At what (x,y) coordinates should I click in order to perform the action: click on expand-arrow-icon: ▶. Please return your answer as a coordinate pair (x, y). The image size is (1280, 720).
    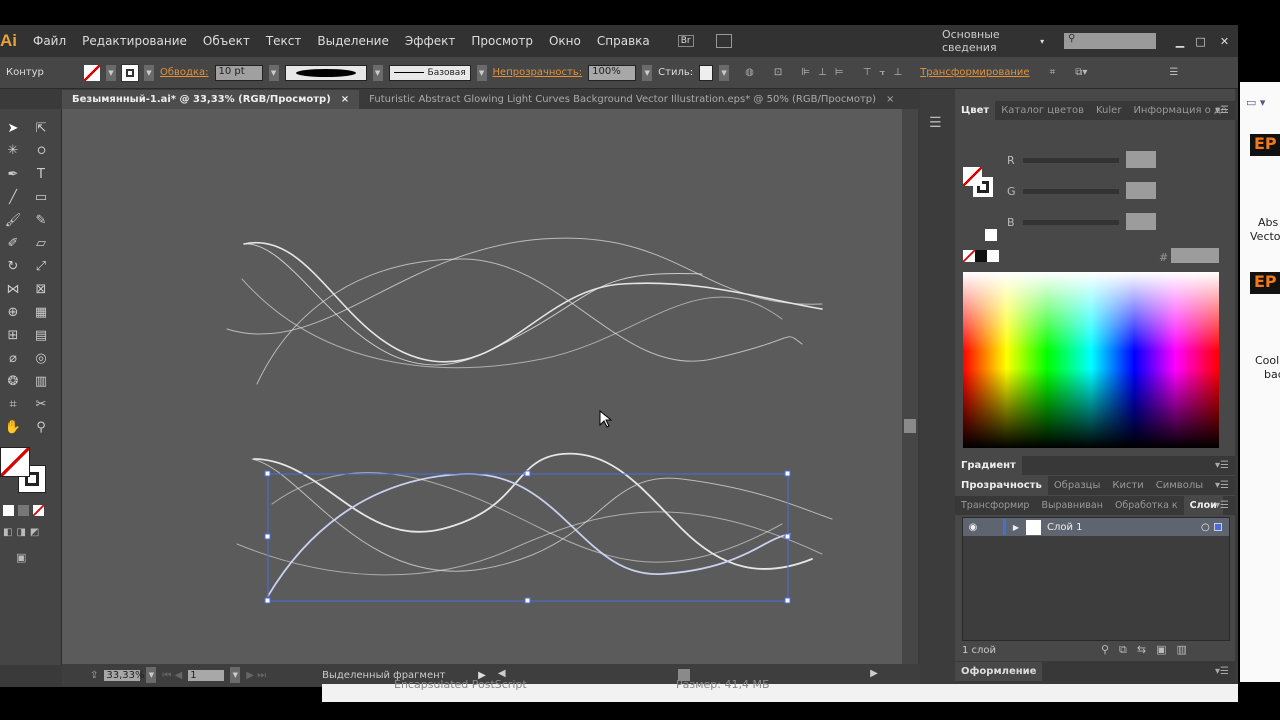
    Looking at the image, I should click on (1016, 527).